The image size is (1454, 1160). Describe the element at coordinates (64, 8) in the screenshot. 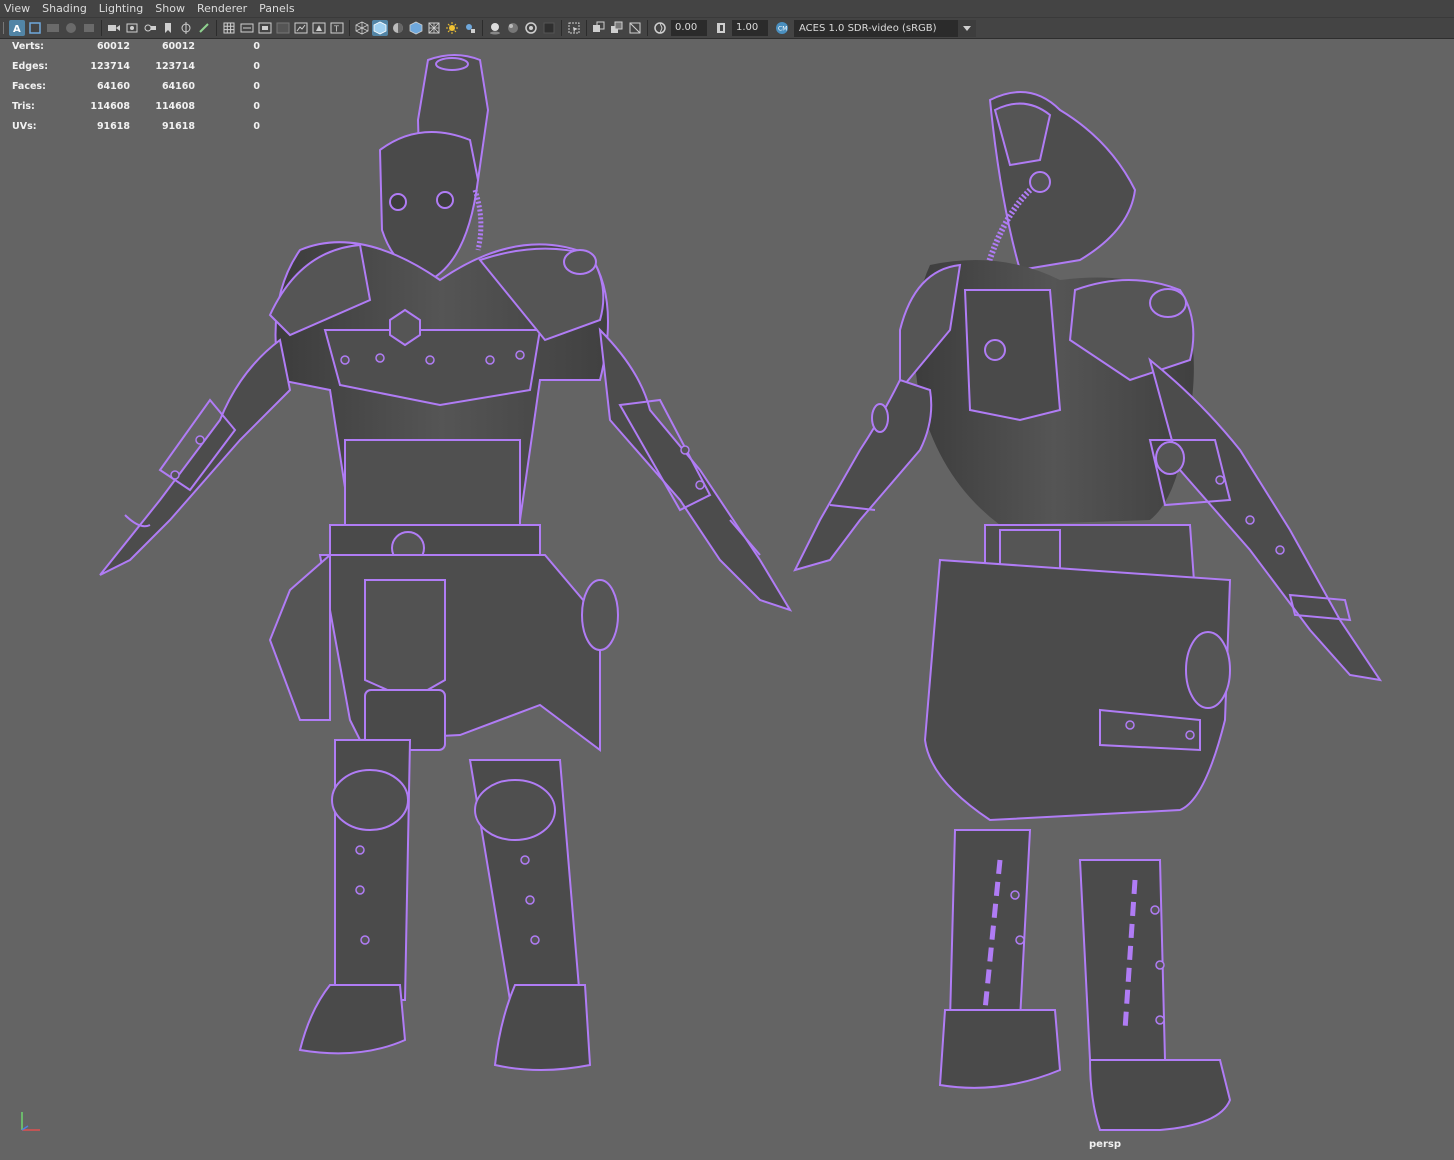

I see `menu-shading: Shading` at that location.